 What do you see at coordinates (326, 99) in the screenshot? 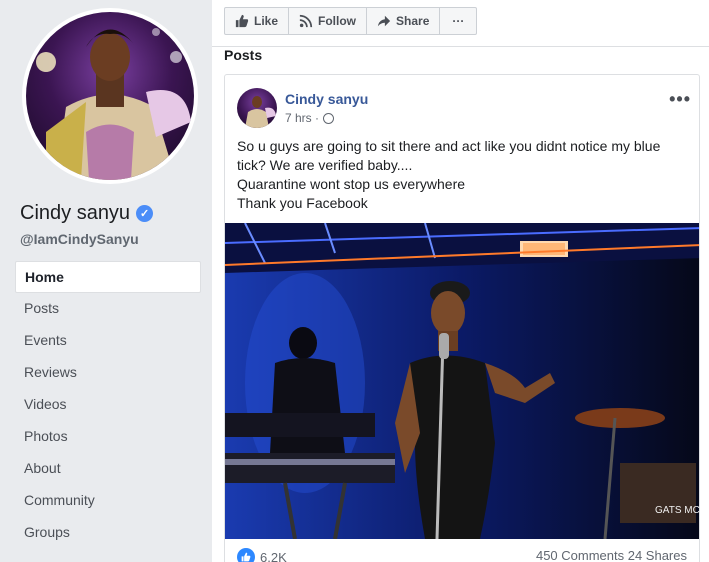
I see `post-author-name: Cindy sanyu` at bounding box center [326, 99].